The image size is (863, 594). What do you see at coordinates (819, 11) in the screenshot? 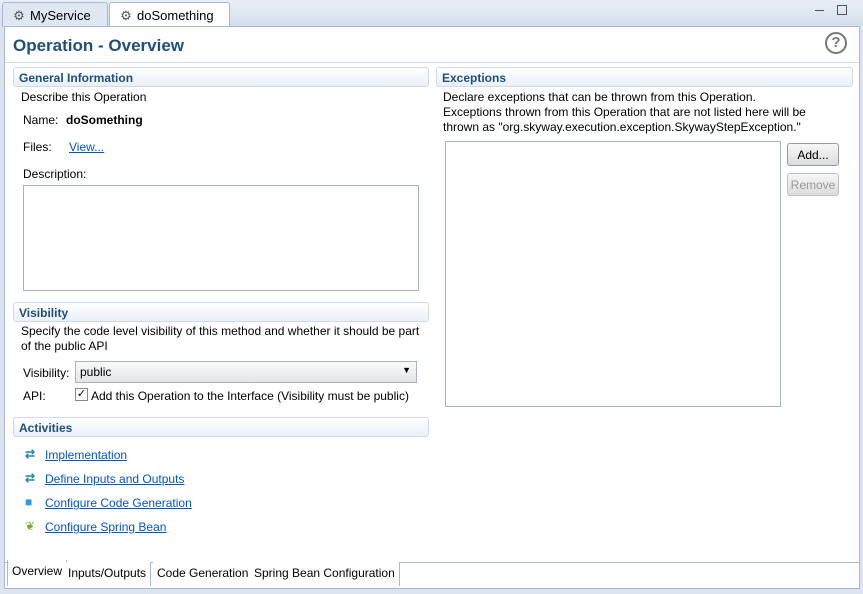
I see `minimize-button` at bounding box center [819, 11].